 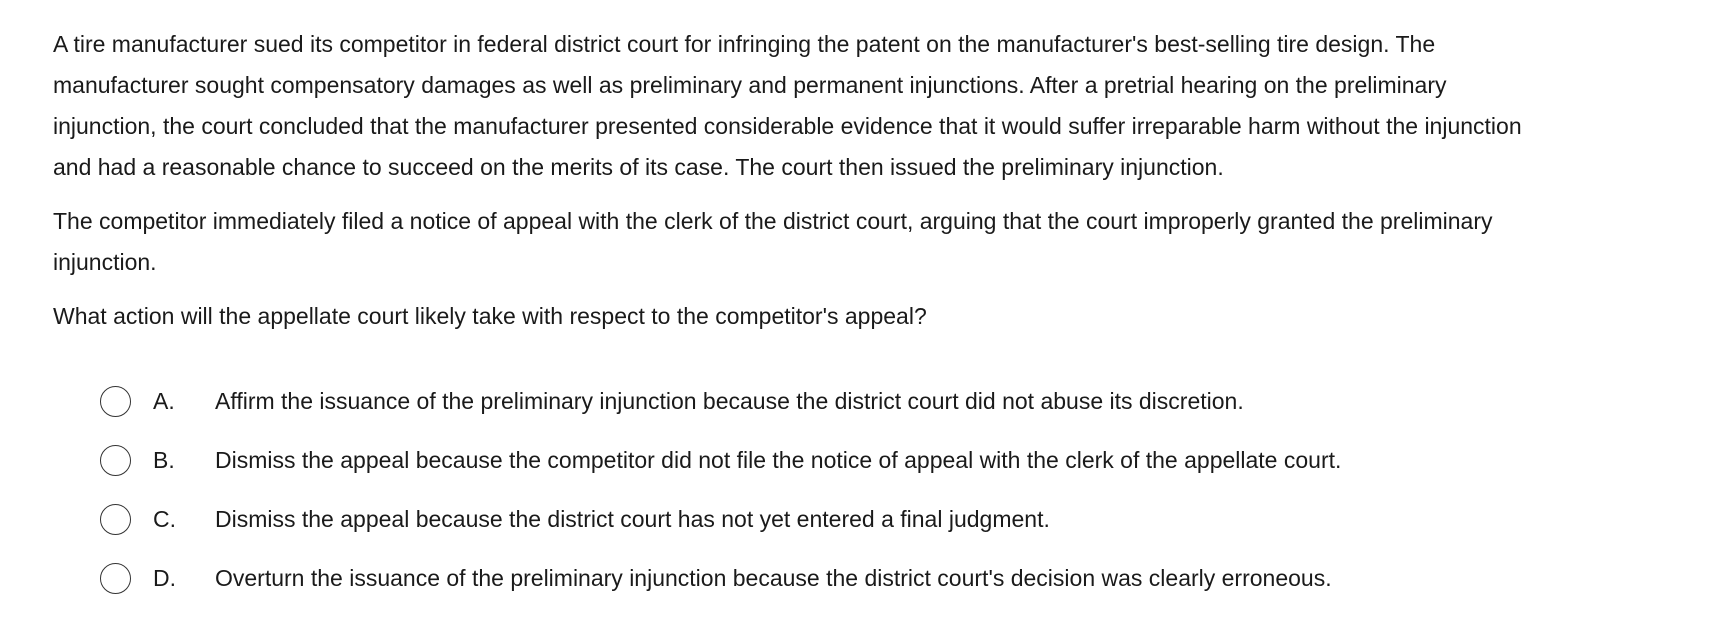 What do you see at coordinates (115, 578) in the screenshot?
I see `radio-button-d` at bounding box center [115, 578].